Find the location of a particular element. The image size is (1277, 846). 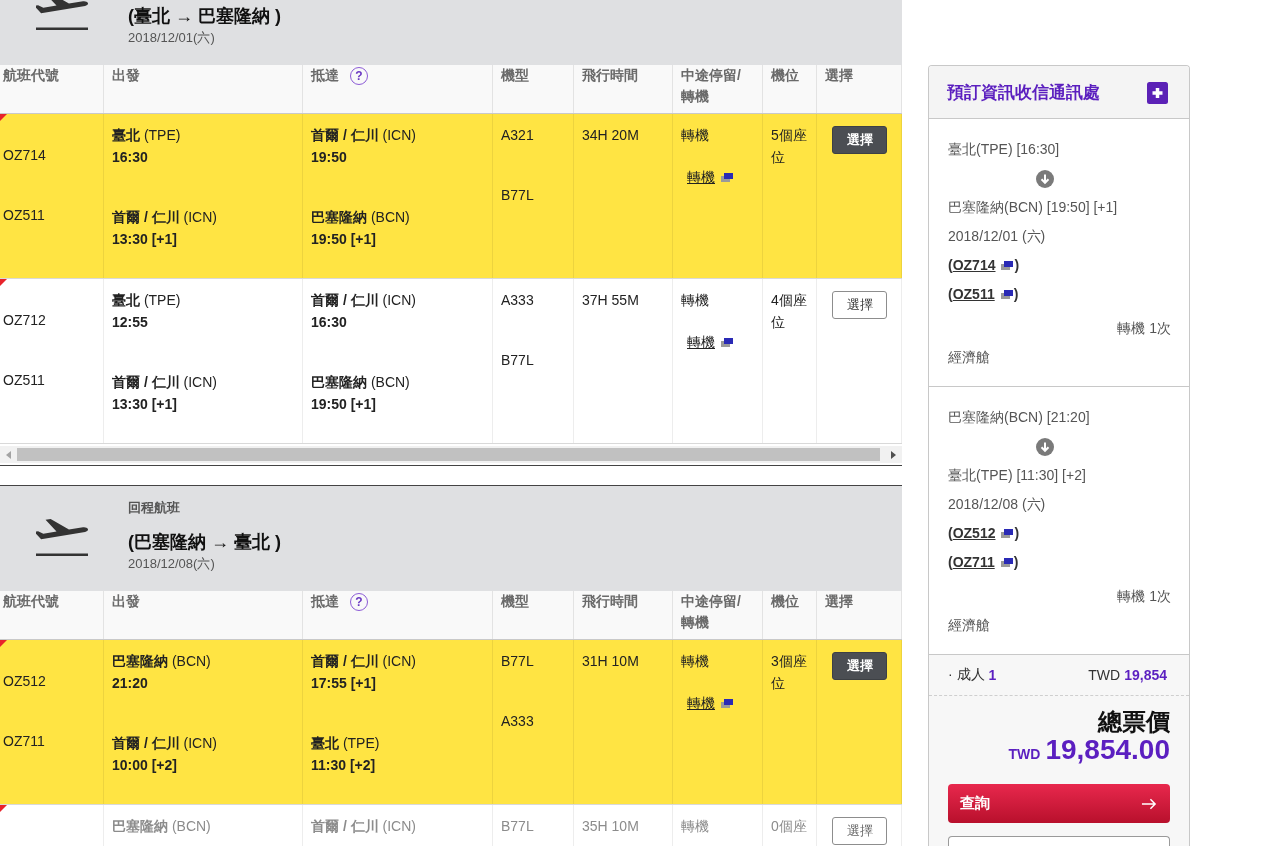

search-button: 查詢 is located at coordinates (1059, 803).